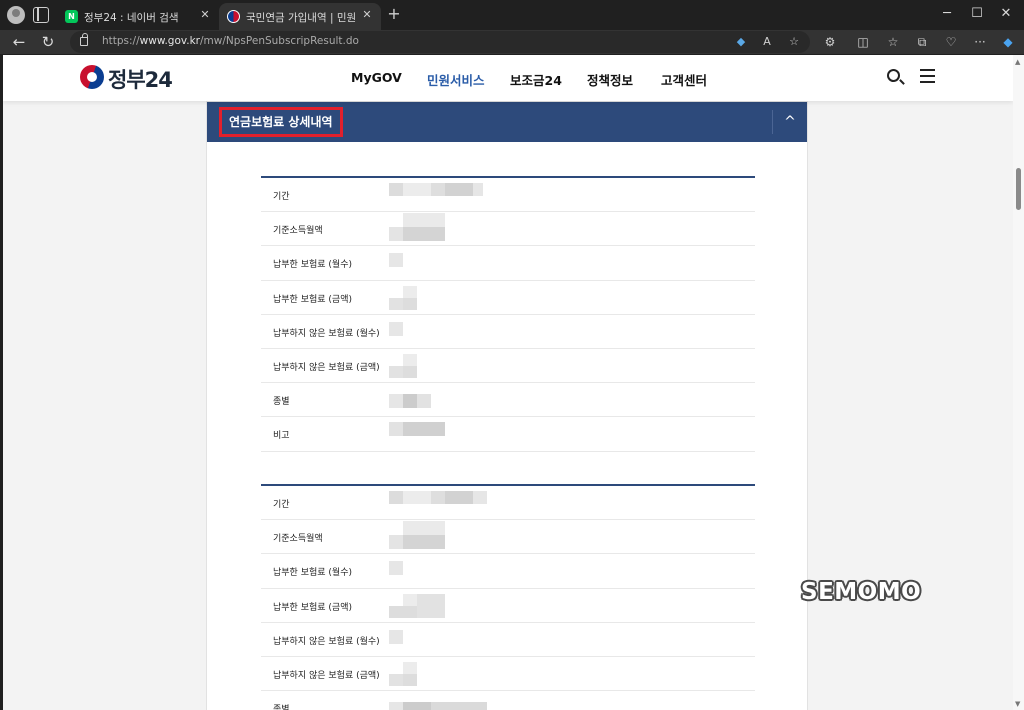 The width and height of the screenshot is (1024, 710). I want to click on new-tab-icon: +, so click(394, 14).